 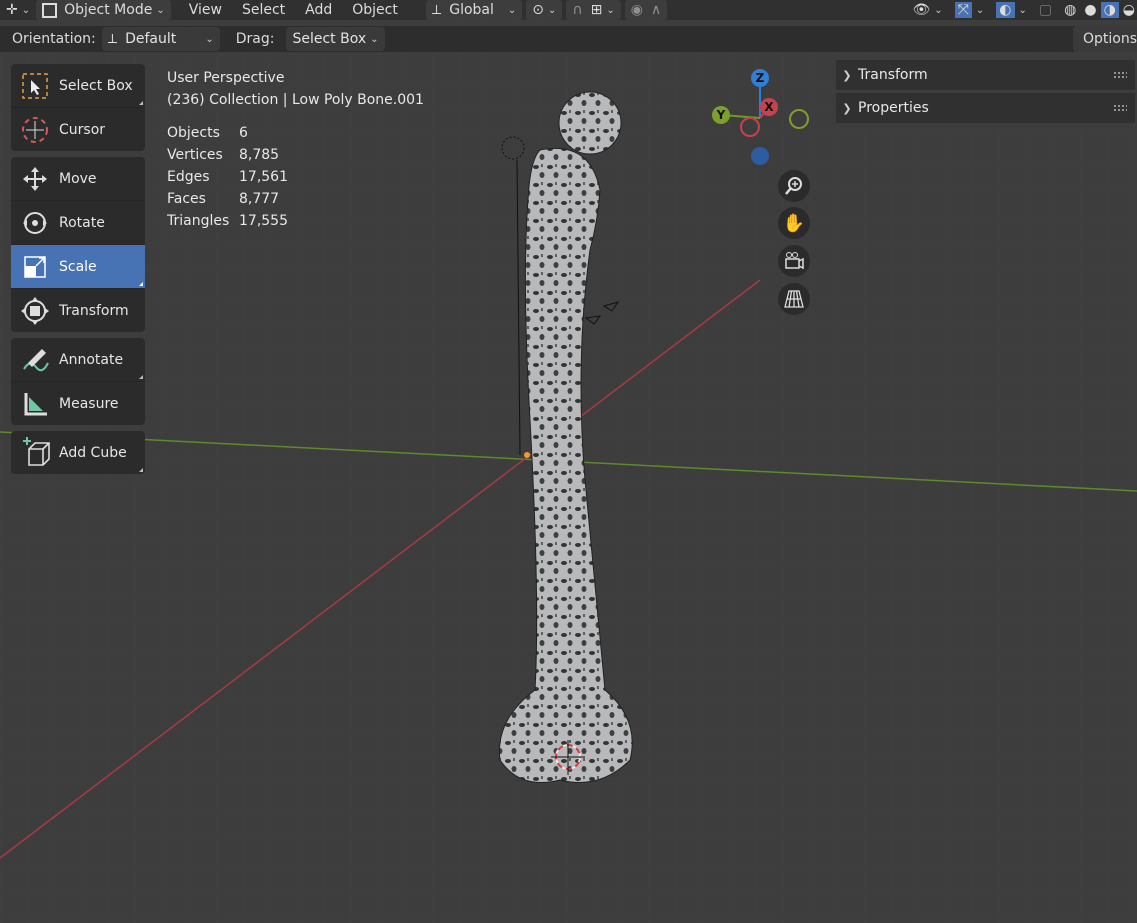 I want to click on snap-increment-icon: ⊞, so click(x=596, y=10).